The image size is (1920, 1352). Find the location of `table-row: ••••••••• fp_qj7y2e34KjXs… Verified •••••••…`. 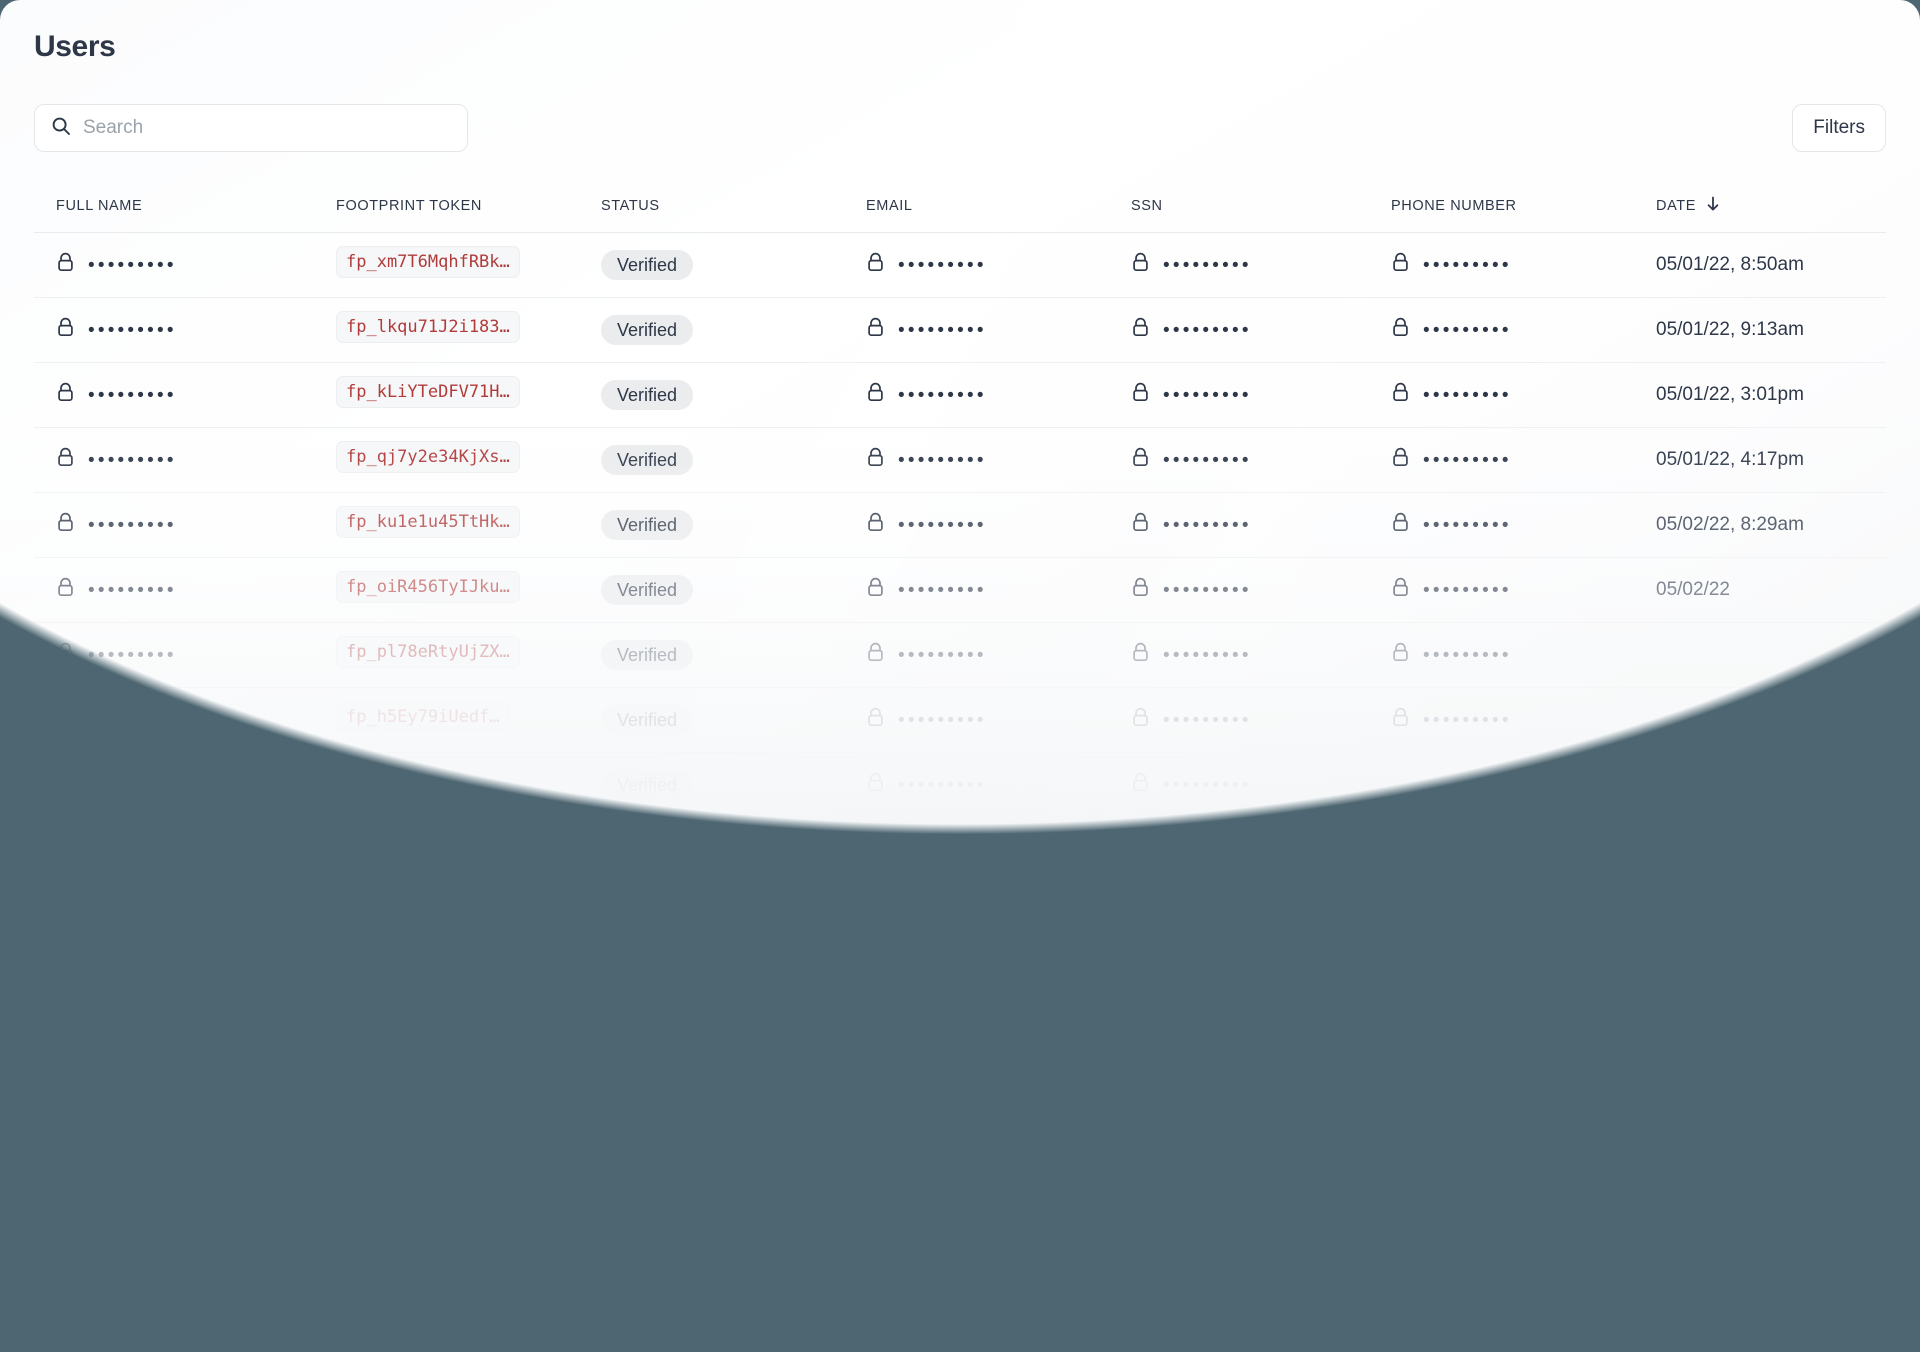

table-row: ••••••••• fp_qj7y2e34KjXs… Verified •••••••… is located at coordinates (960, 460).